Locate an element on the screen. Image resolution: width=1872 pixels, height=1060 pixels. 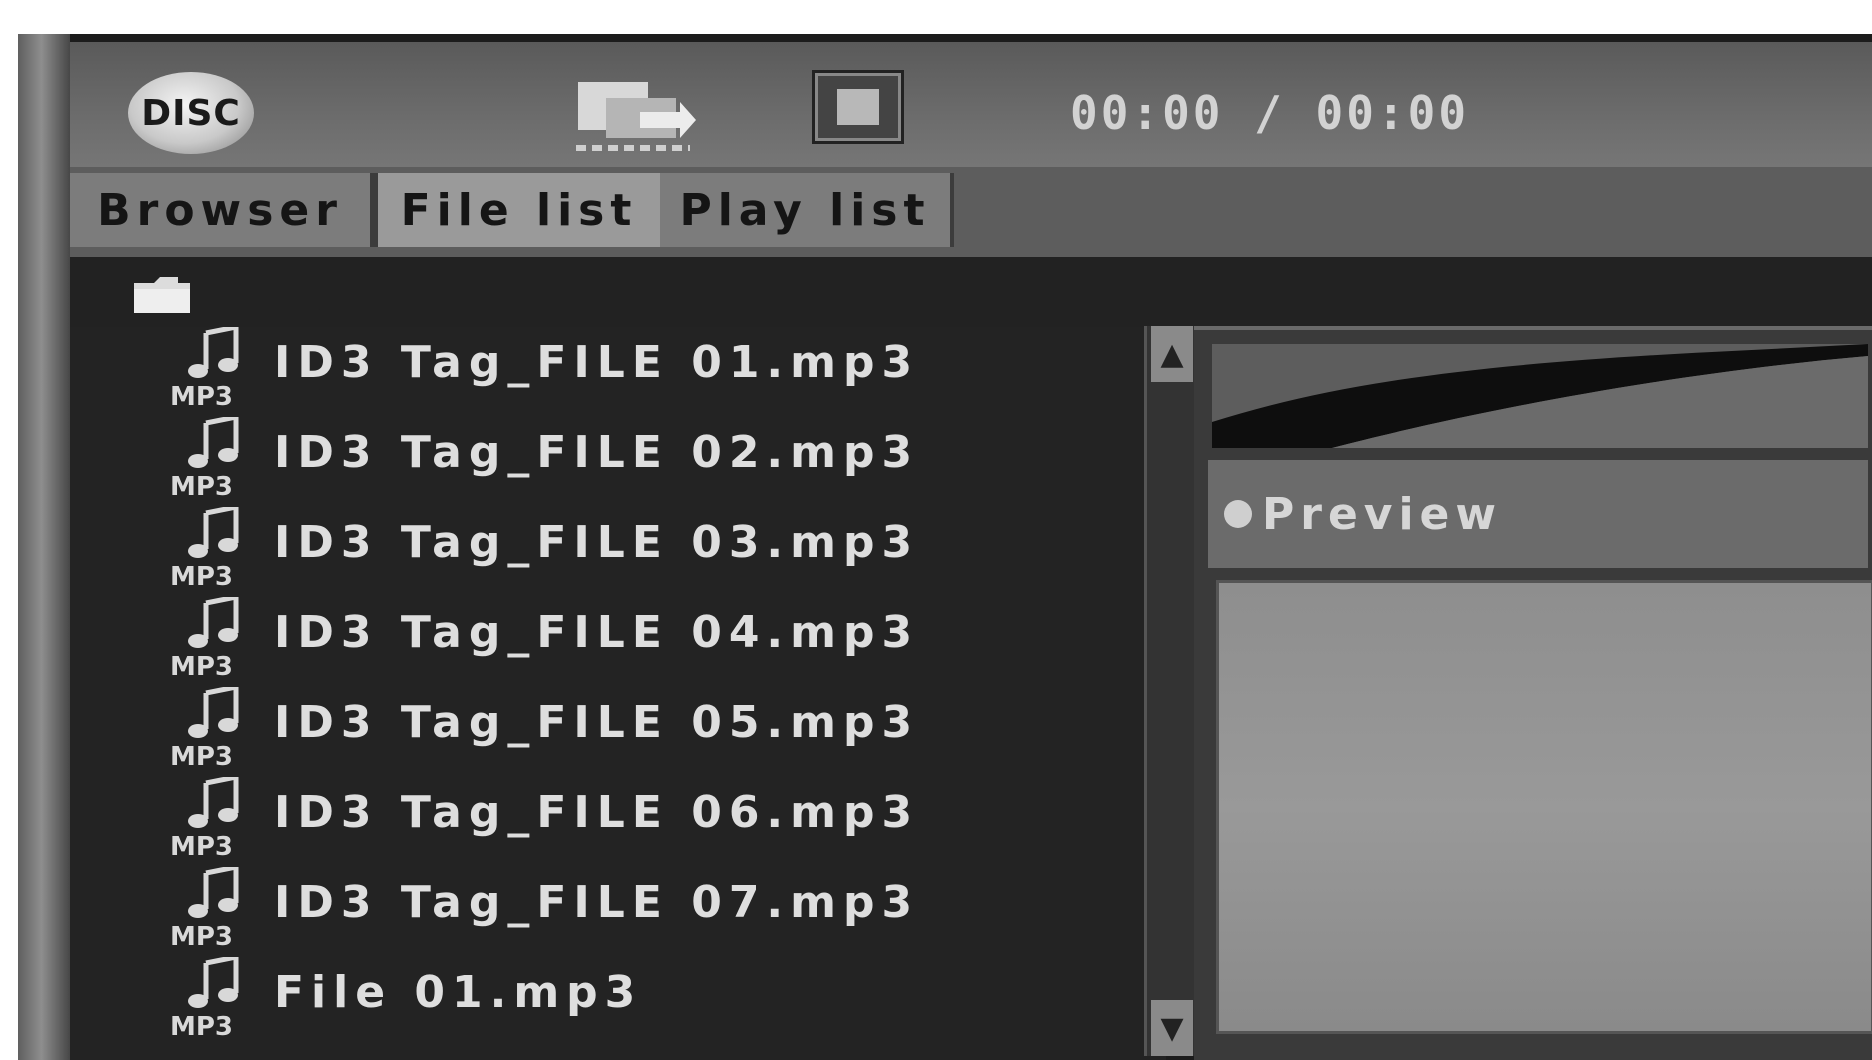
scroll-up-button: ▲ is located at coordinates (1172, 354).